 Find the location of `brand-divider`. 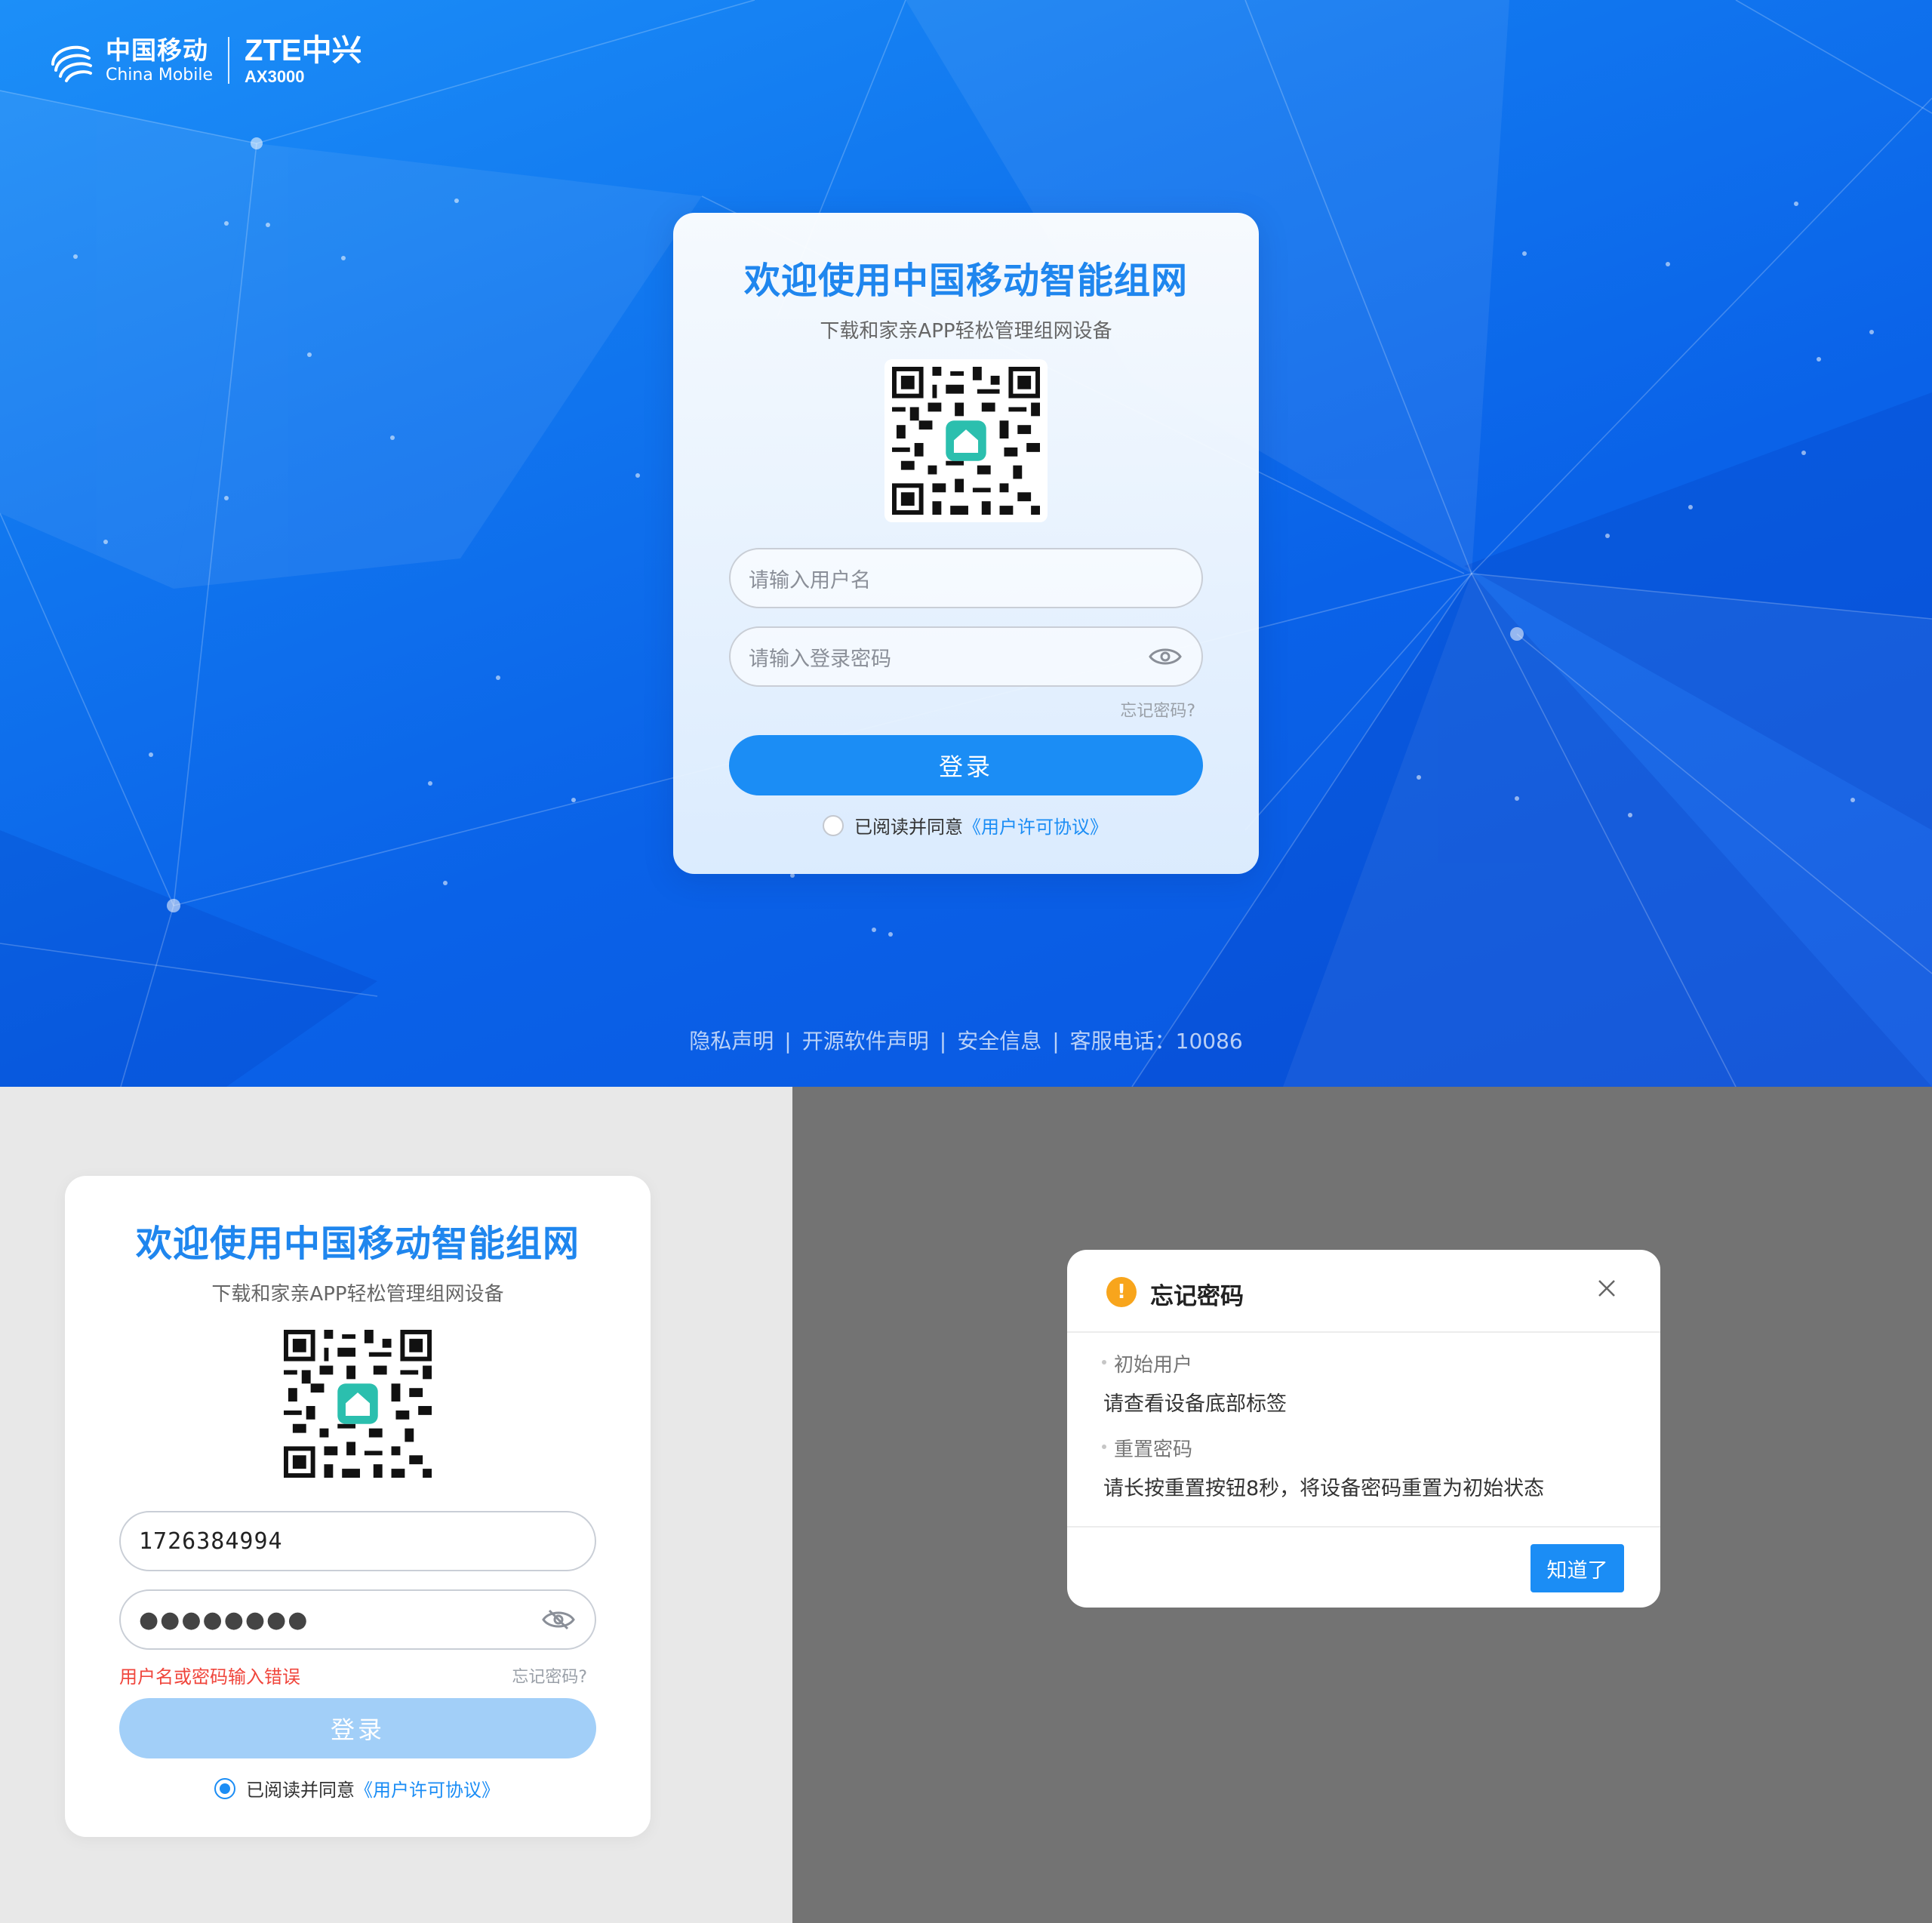

brand-divider is located at coordinates (229, 61).